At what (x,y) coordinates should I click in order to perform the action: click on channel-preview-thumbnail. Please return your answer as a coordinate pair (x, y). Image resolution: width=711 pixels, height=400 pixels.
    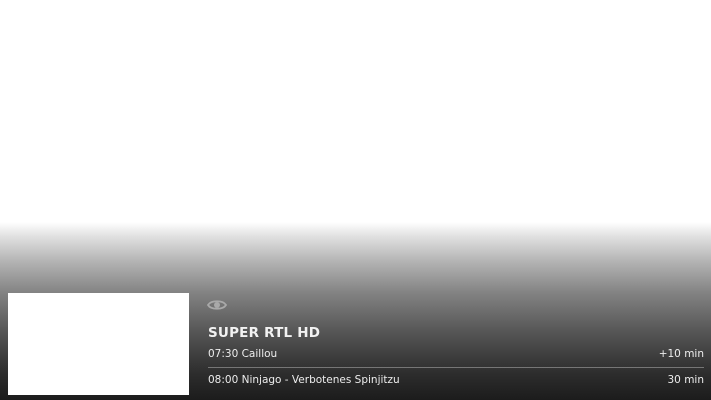
    Looking at the image, I should click on (98, 344).